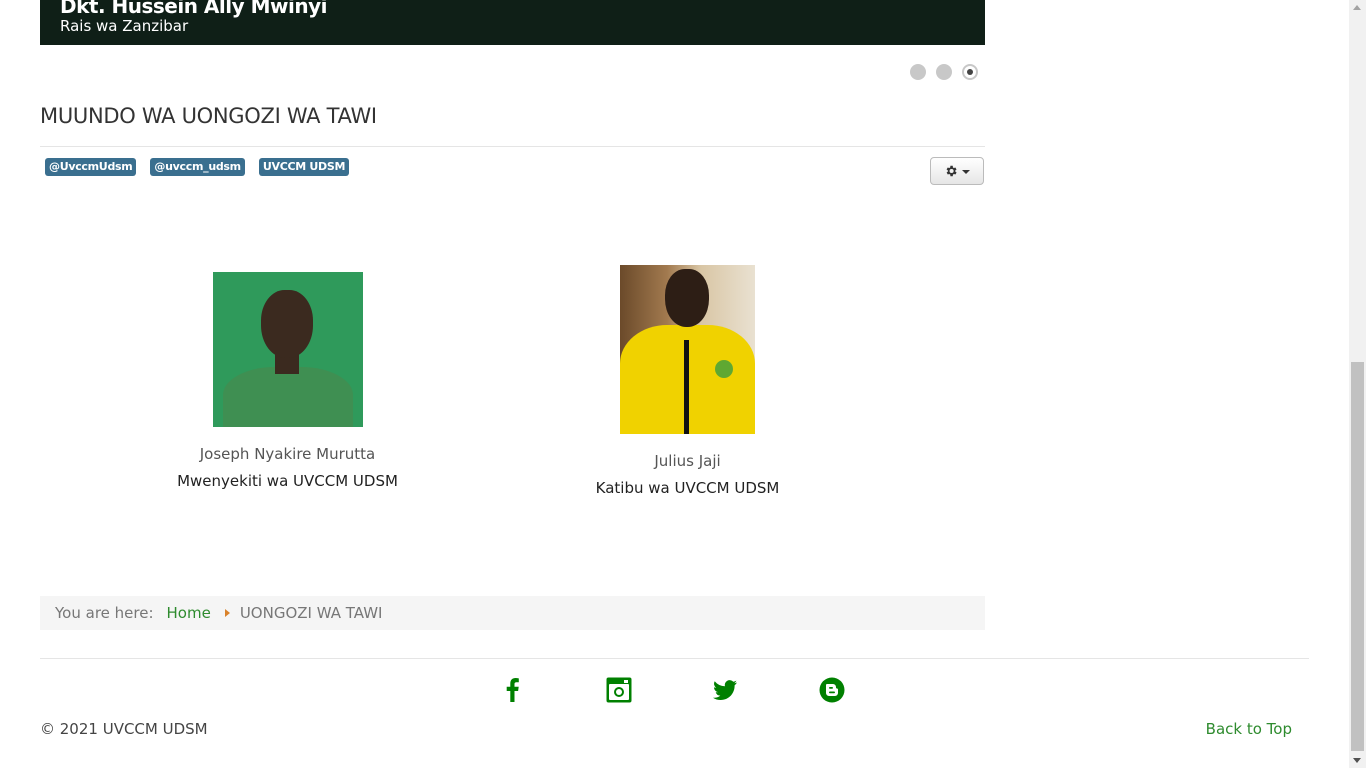 The height and width of the screenshot is (768, 1366). What do you see at coordinates (104, 613) in the screenshot?
I see `breadcrumb-prefix: You are here:` at bounding box center [104, 613].